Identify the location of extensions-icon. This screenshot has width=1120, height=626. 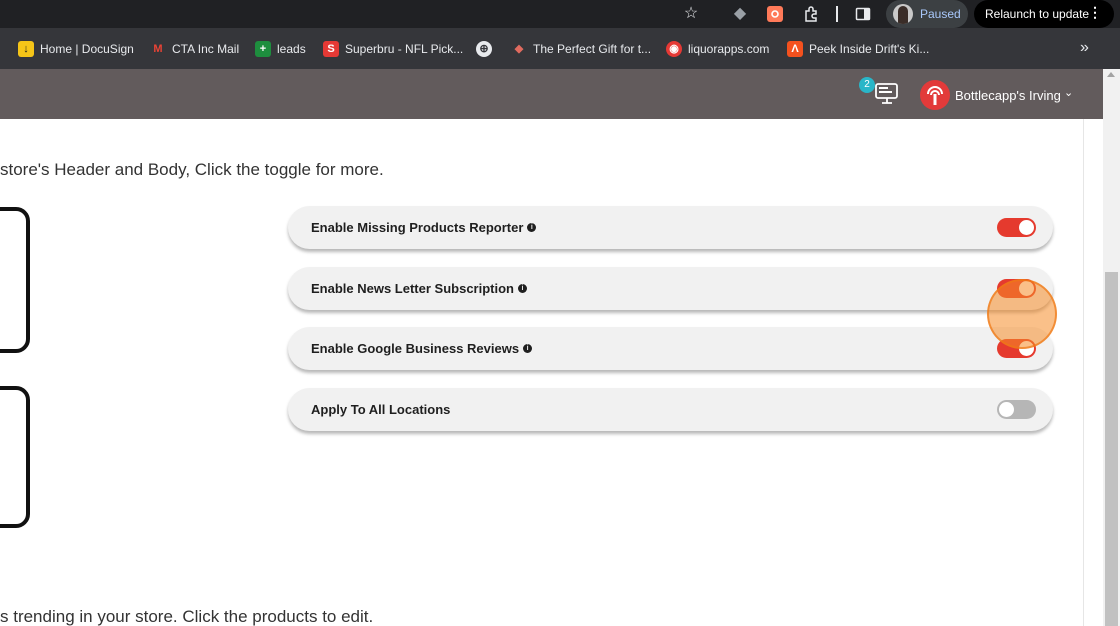
(811, 14).